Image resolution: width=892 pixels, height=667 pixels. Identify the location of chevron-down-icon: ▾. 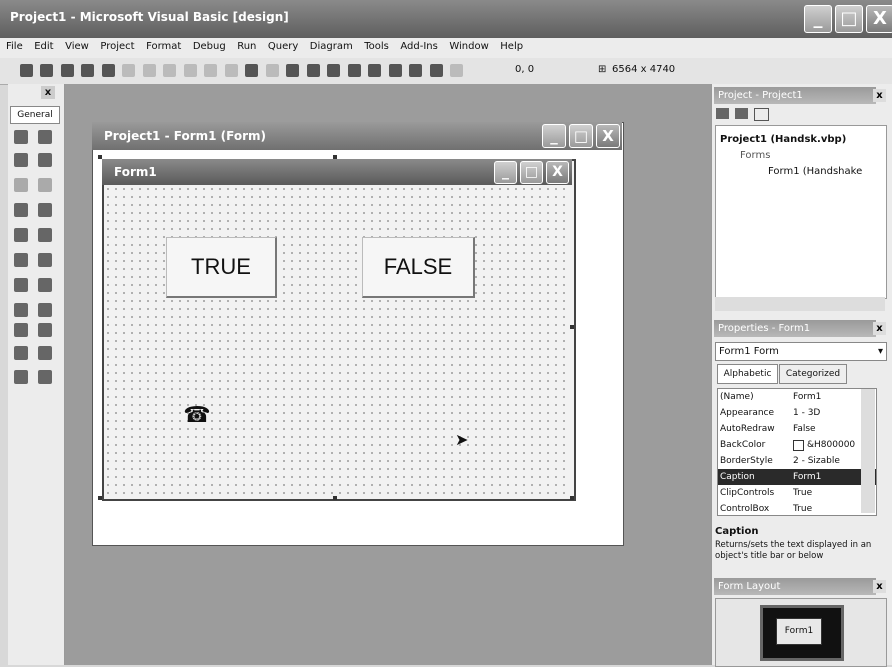
(880, 351).